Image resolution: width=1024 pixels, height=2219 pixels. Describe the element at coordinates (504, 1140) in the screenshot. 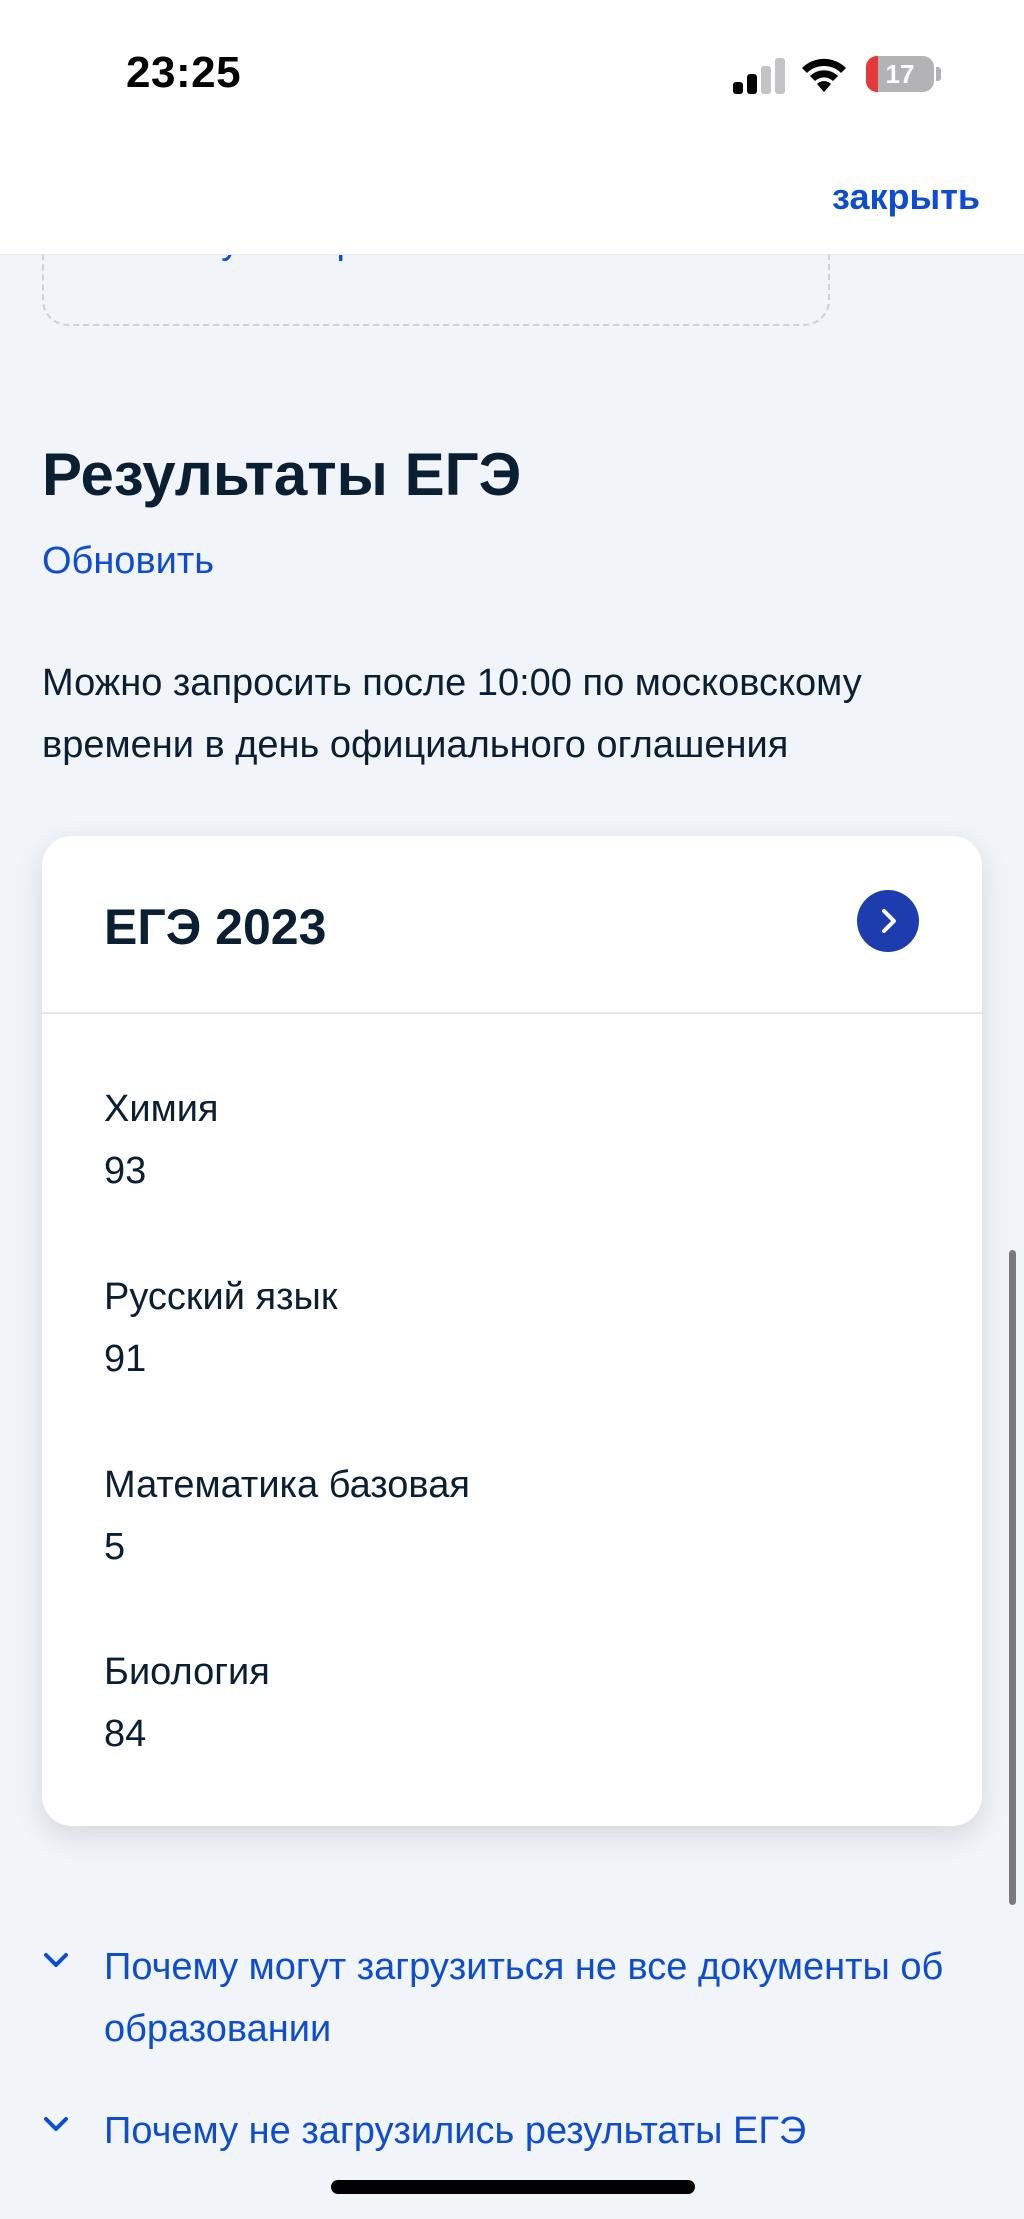

I see `subject-row: Химия 93` at that location.